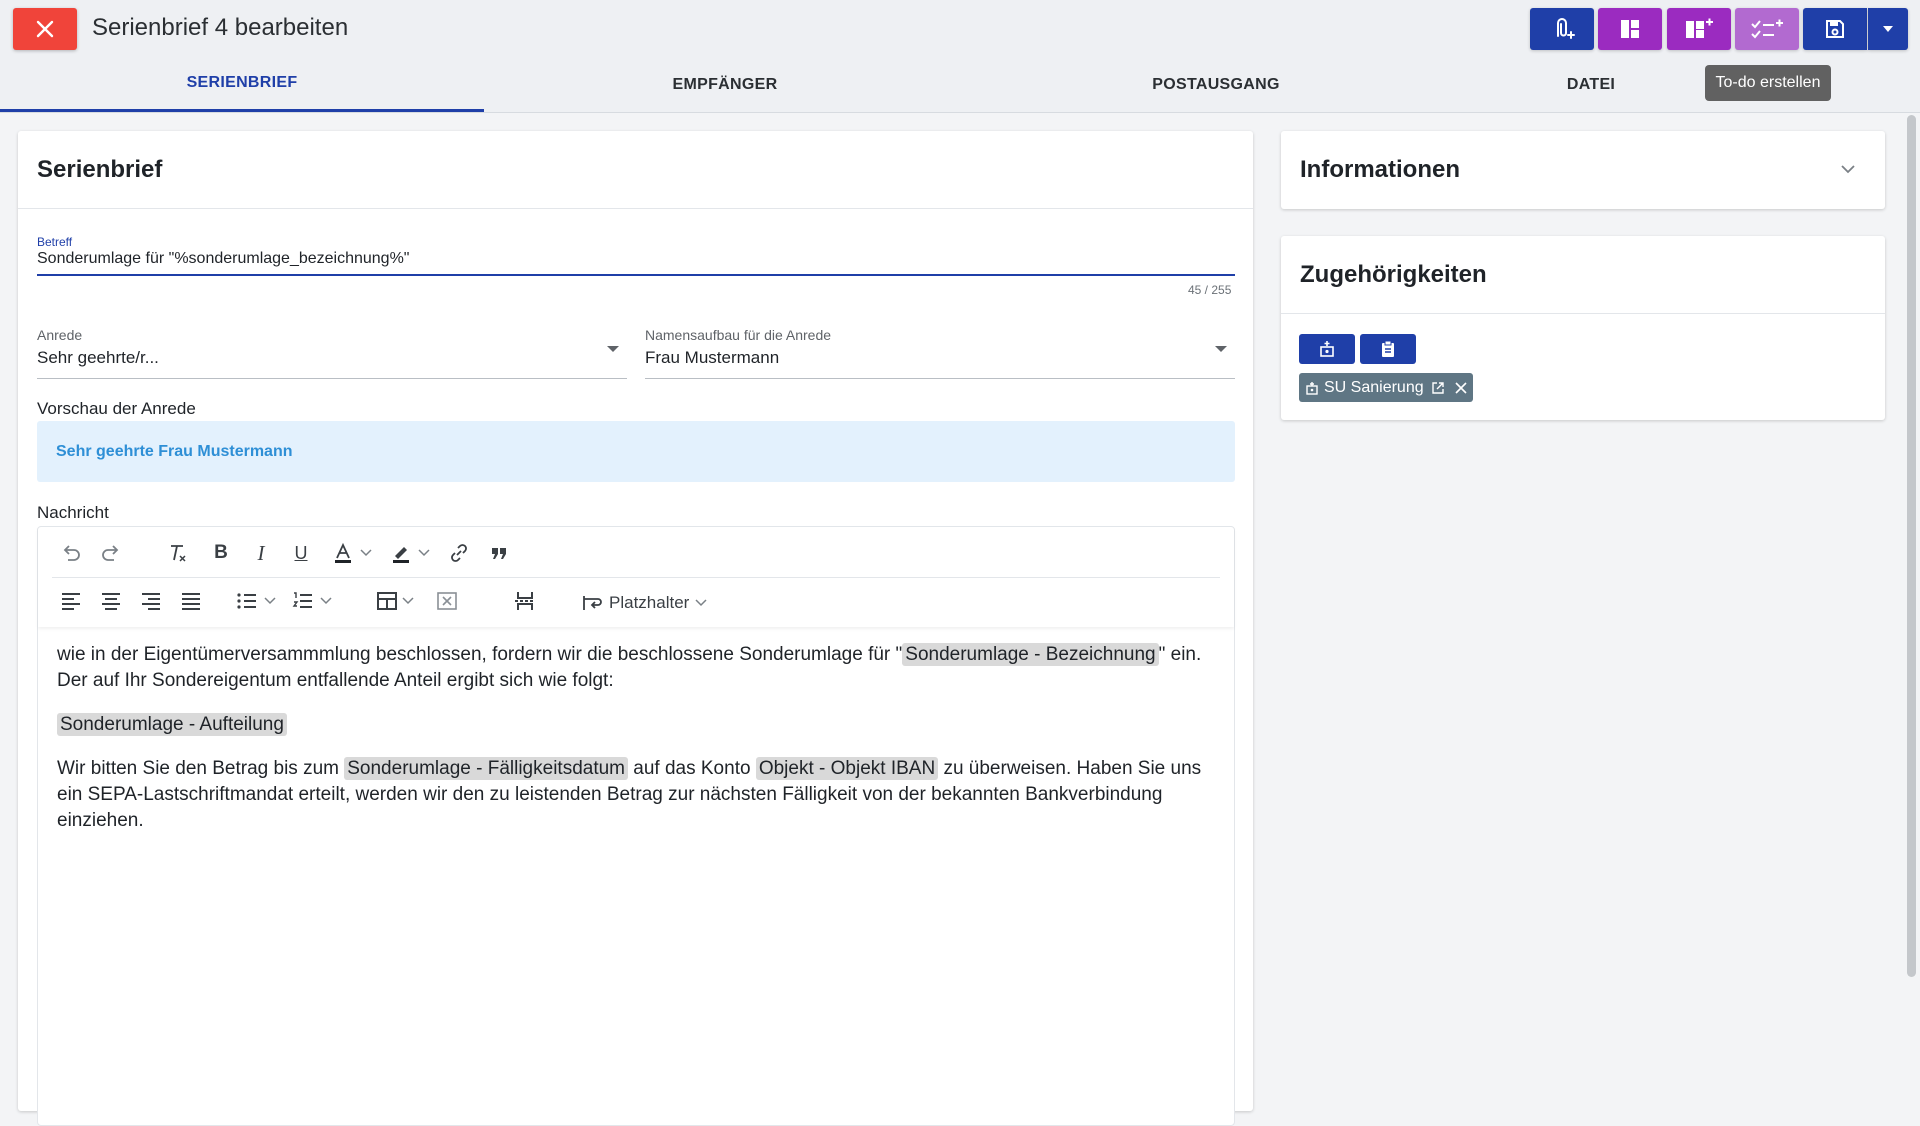 The width and height of the screenshot is (1920, 1126). What do you see at coordinates (1221, 349) in the screenshot?
I see `namensaufbau-dropdown-icon` at bounding box center [1221, 349].